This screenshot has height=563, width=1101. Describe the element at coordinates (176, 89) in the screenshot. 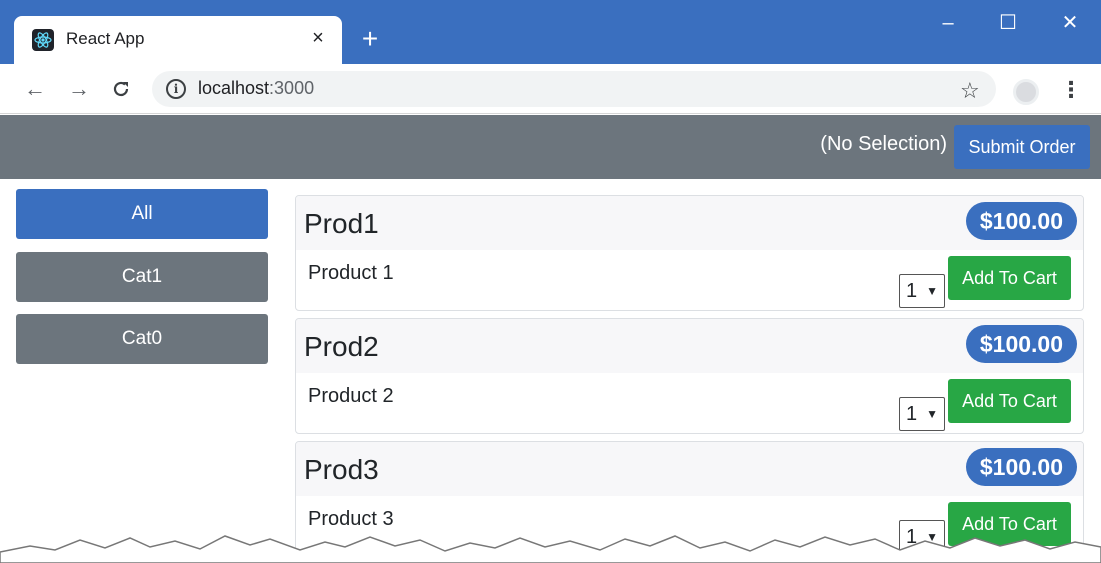

I see `site-info-icon: i` at that location.